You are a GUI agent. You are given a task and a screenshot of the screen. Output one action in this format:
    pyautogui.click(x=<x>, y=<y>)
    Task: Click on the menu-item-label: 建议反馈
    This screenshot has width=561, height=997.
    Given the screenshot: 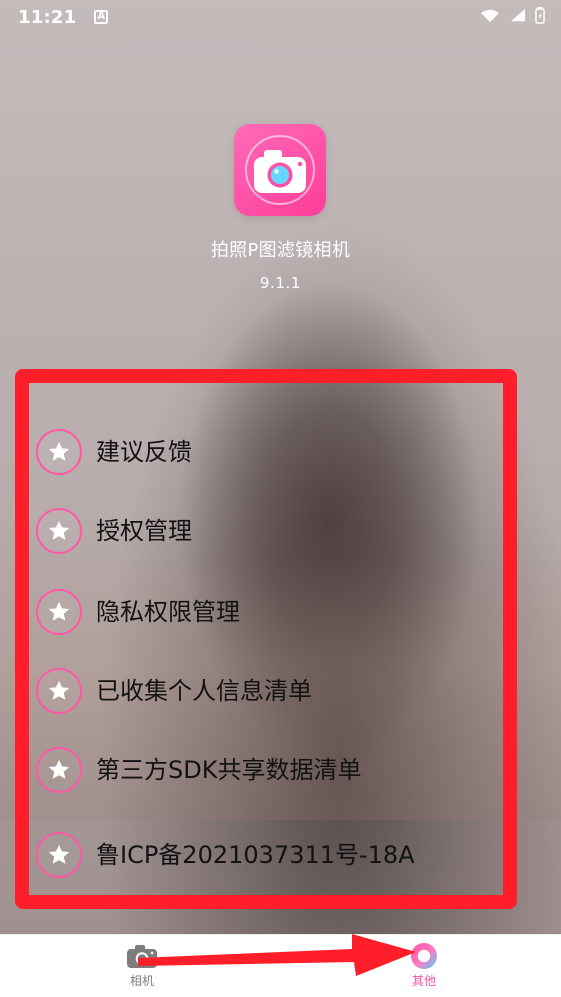 What is the action you would take?
    pyautogui.click(x=144, y=452)
    